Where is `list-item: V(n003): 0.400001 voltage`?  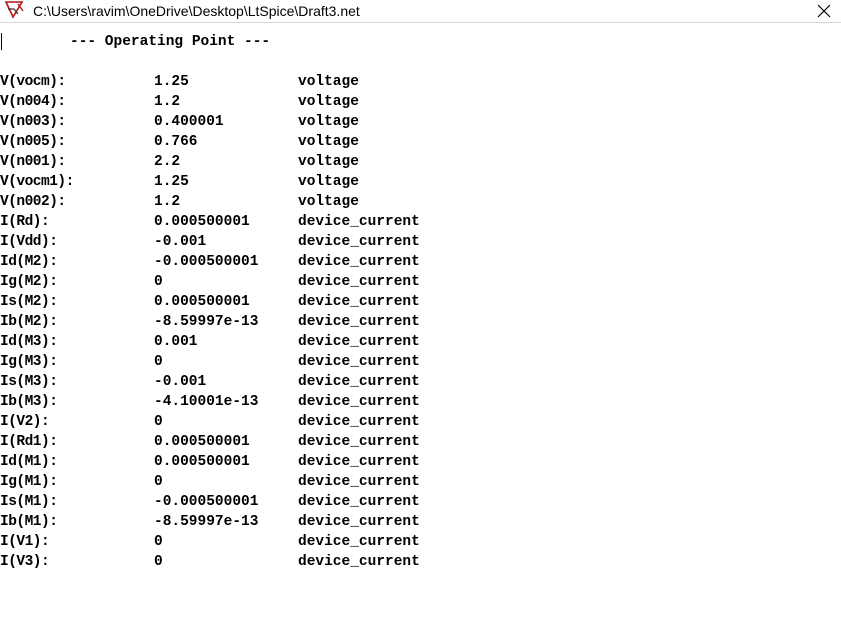
list-item: V(n003): 0.400001 voltage is located at coordinates (260, 122).